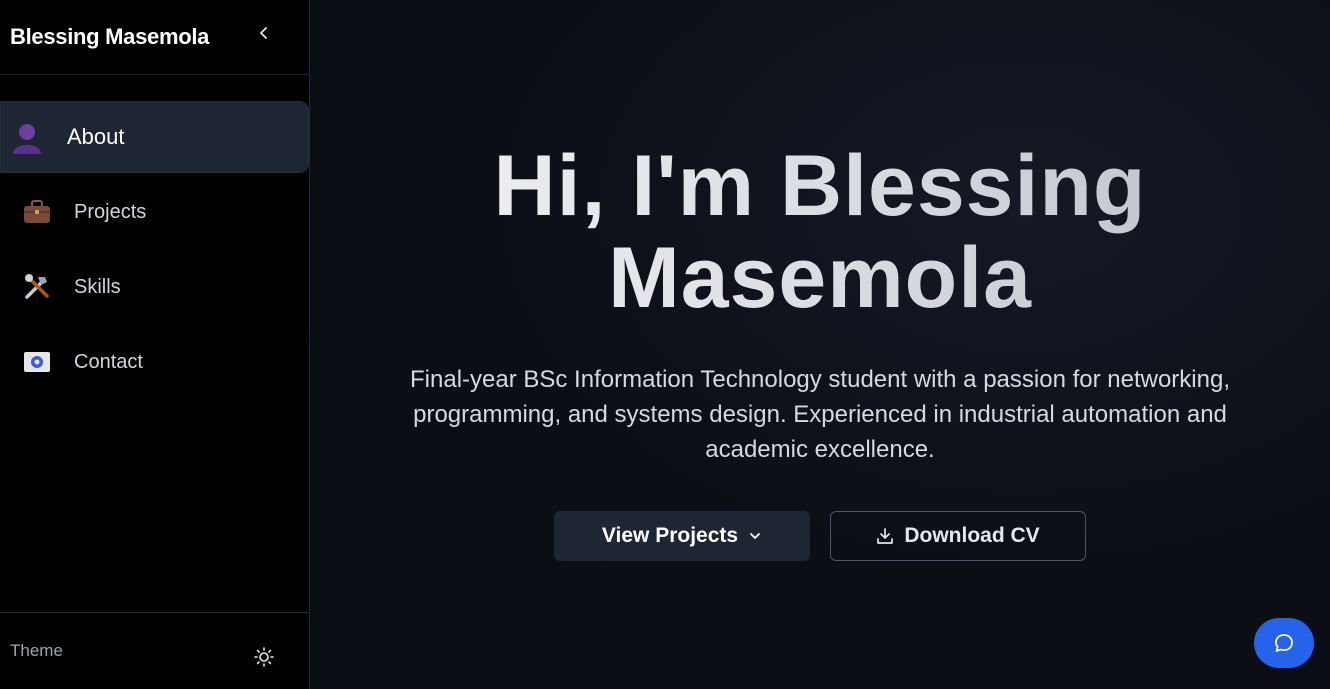  I want to click on tools-icon, so click(37, 287).